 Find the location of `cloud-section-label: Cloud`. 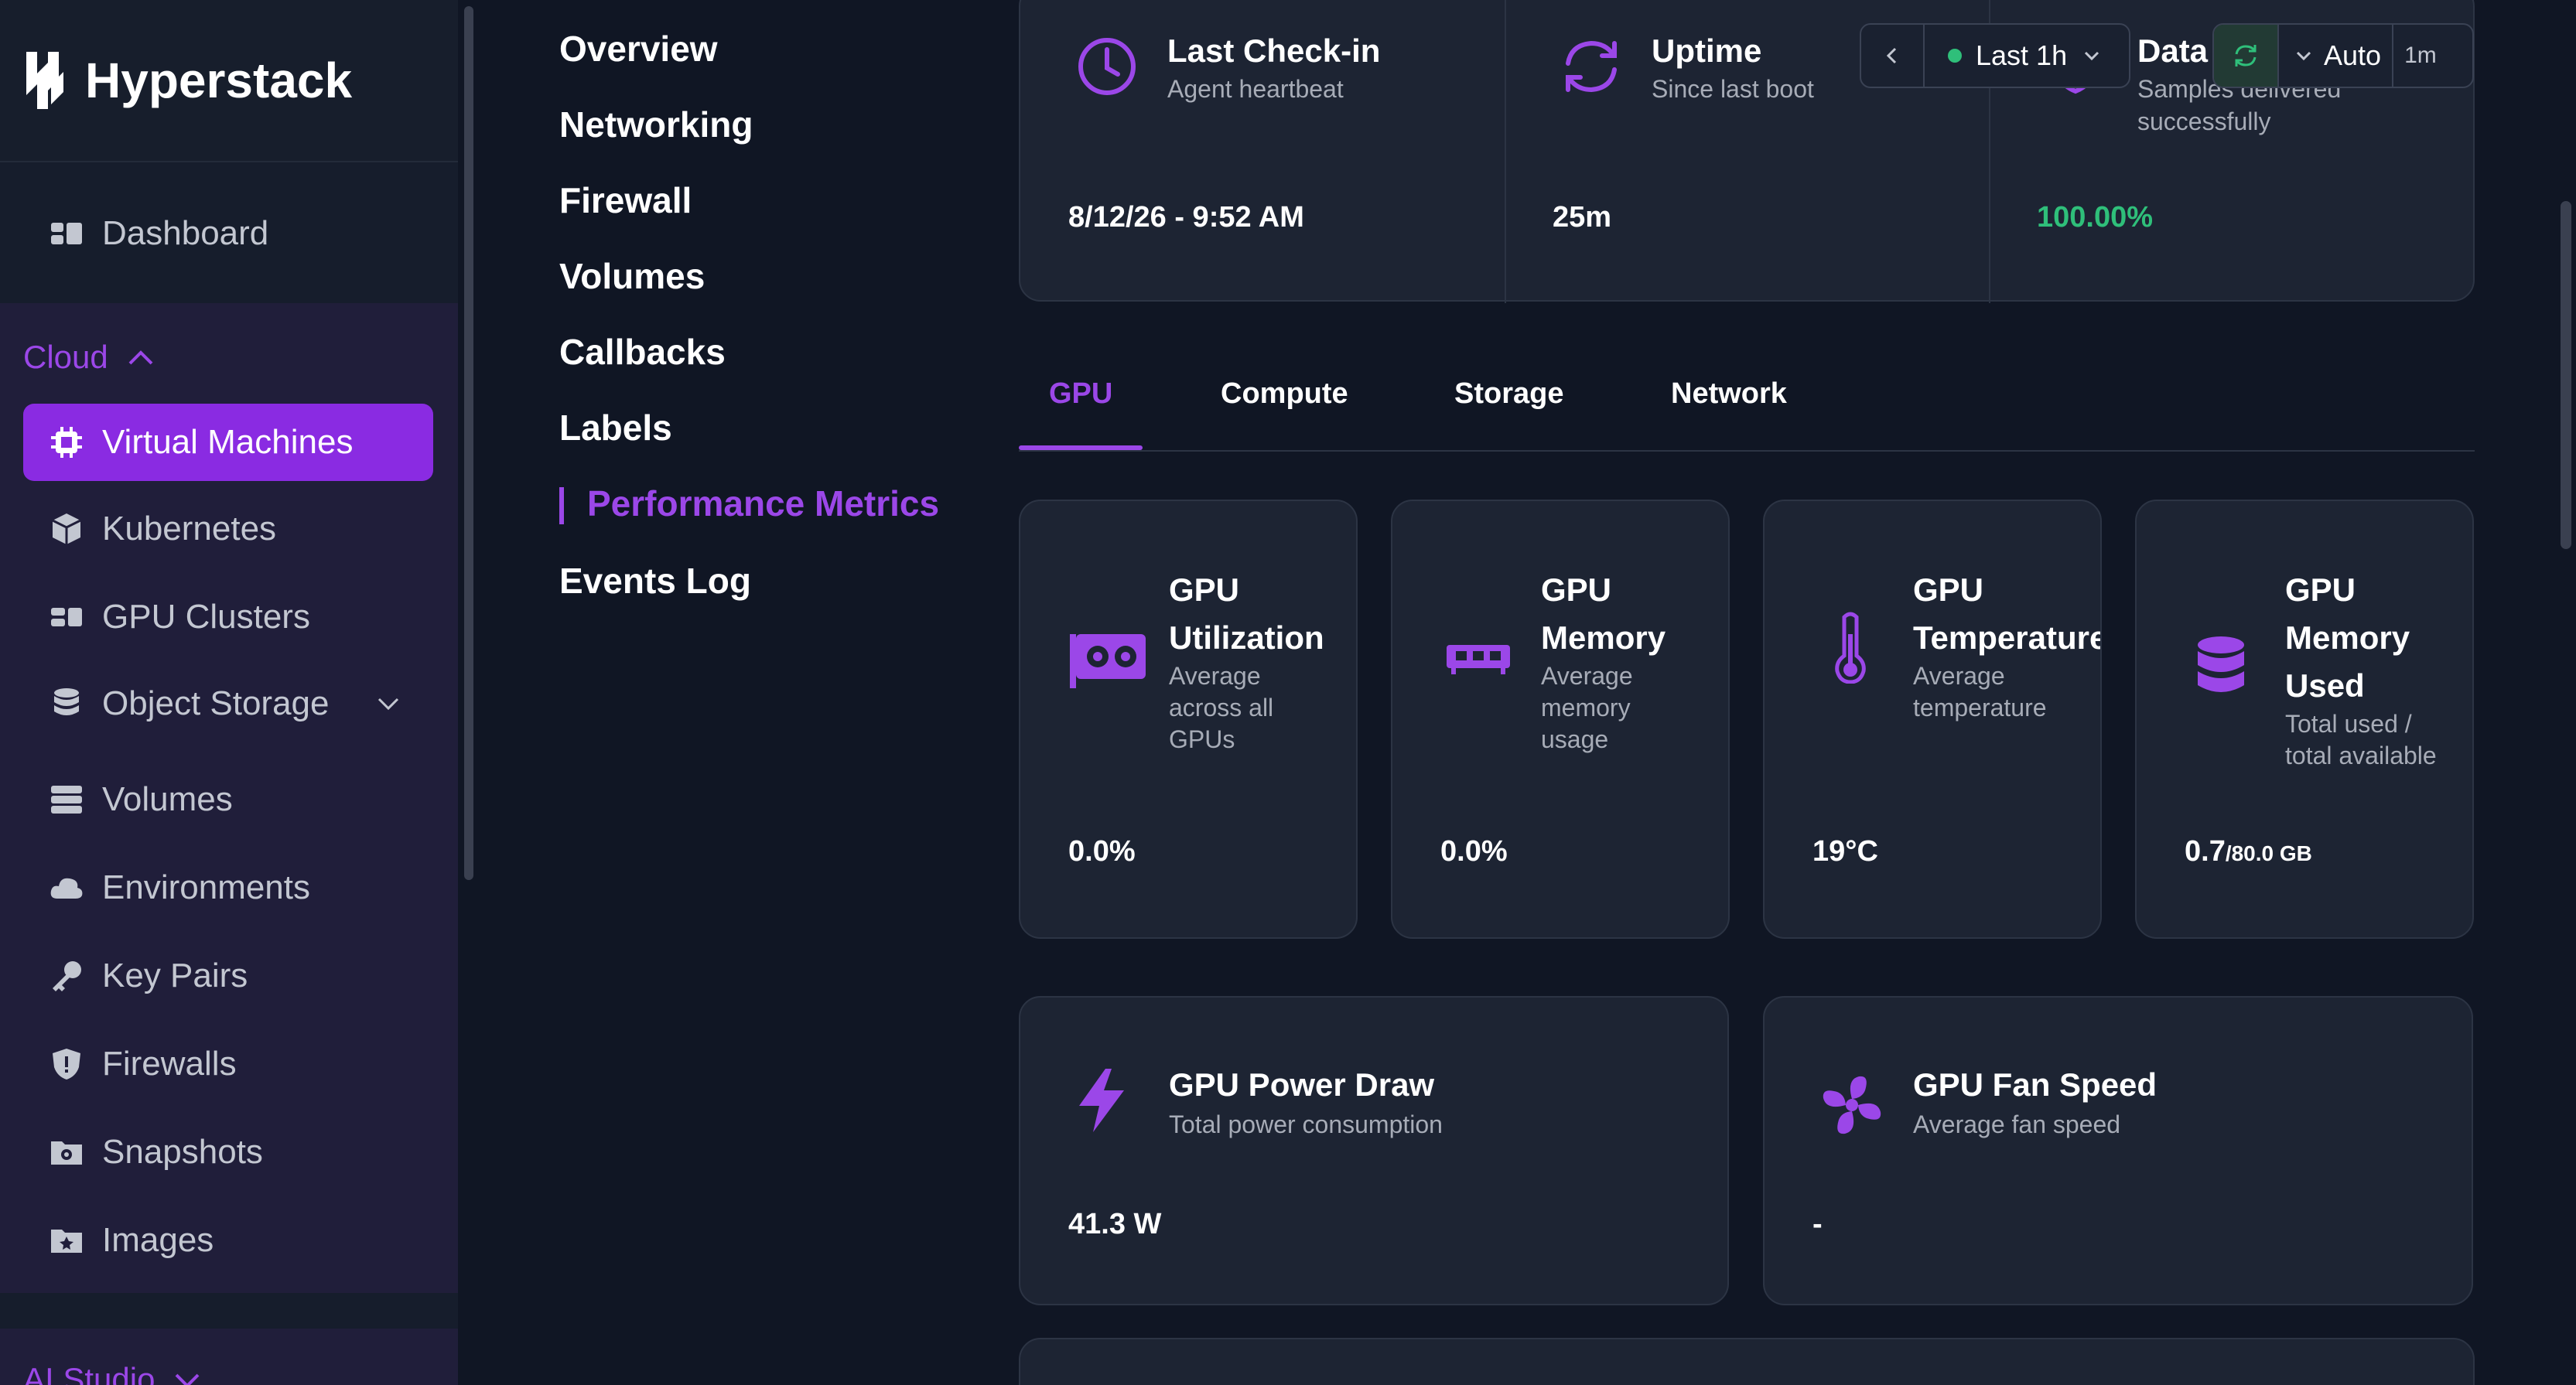

cloud-section-label: Cloud is located at coordinates (65, 357).